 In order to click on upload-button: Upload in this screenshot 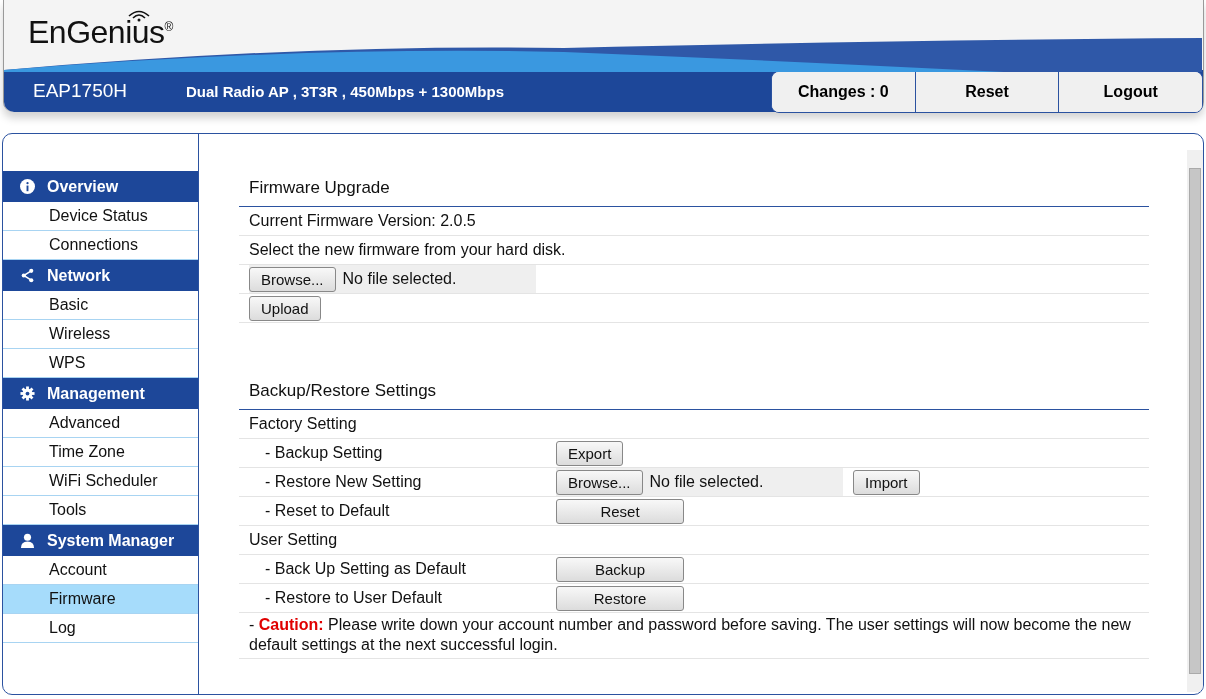, I will do `click(285, 308)`.